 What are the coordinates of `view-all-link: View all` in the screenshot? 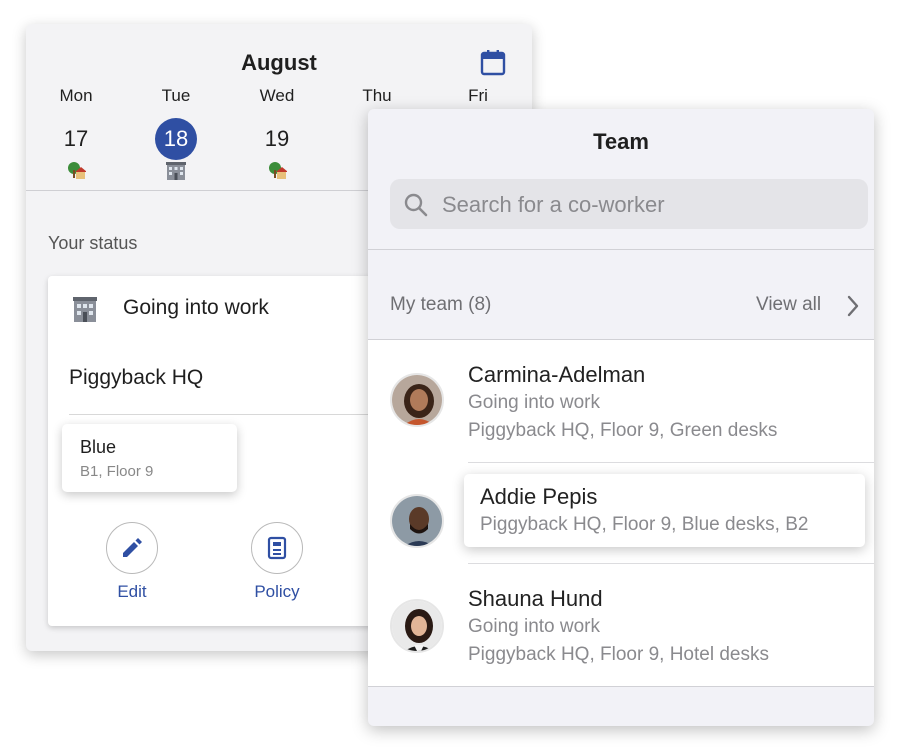 It's located at (788, 305).